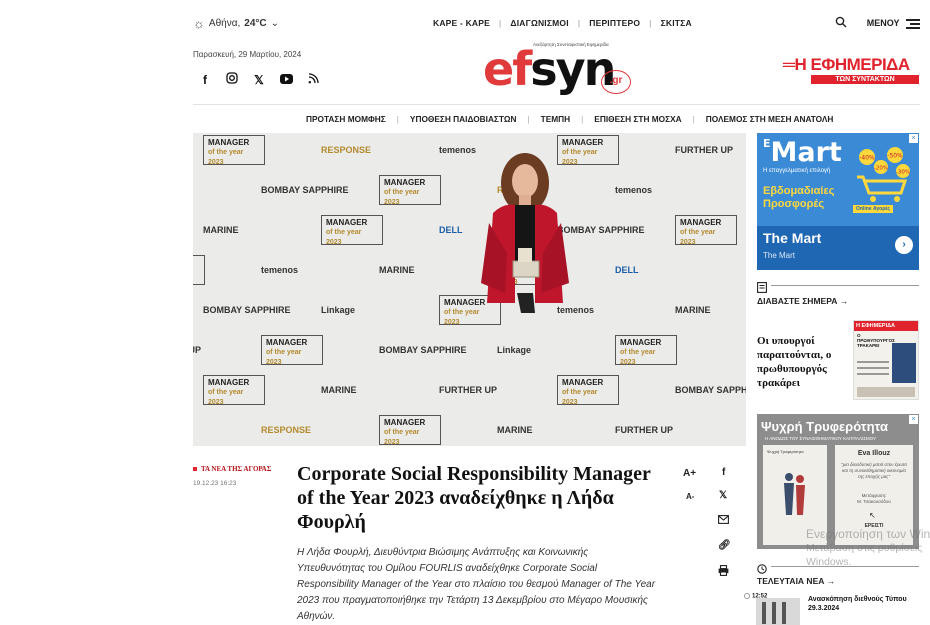 The image size is (930, 625). What do you see at coordinates (614, 23) in the screenshot?
I see `nav-item-kiosk: ΠΕΡΙΠΤΕΡΟ` at bounding box center [614, 23].